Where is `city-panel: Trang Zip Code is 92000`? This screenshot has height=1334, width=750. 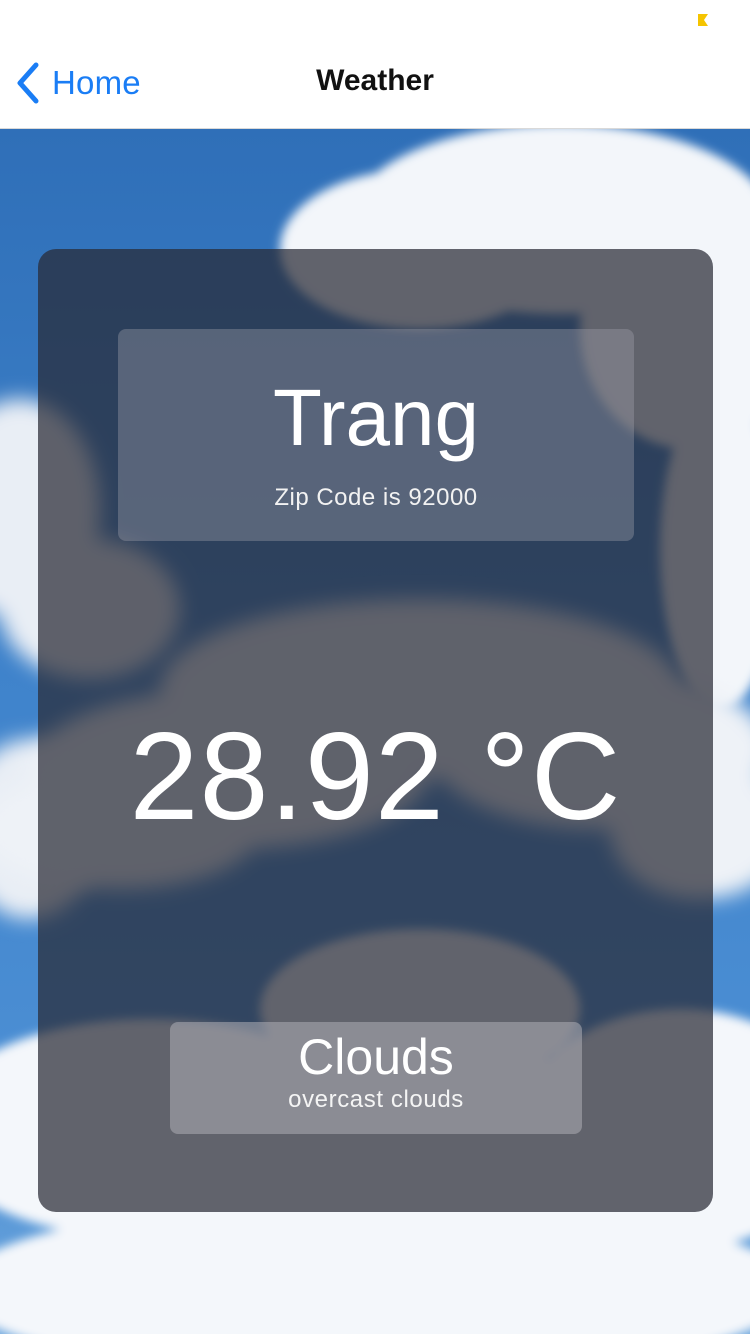
city-panel: Trang Zip Code is 92000 is located at coordinates (376, 435).